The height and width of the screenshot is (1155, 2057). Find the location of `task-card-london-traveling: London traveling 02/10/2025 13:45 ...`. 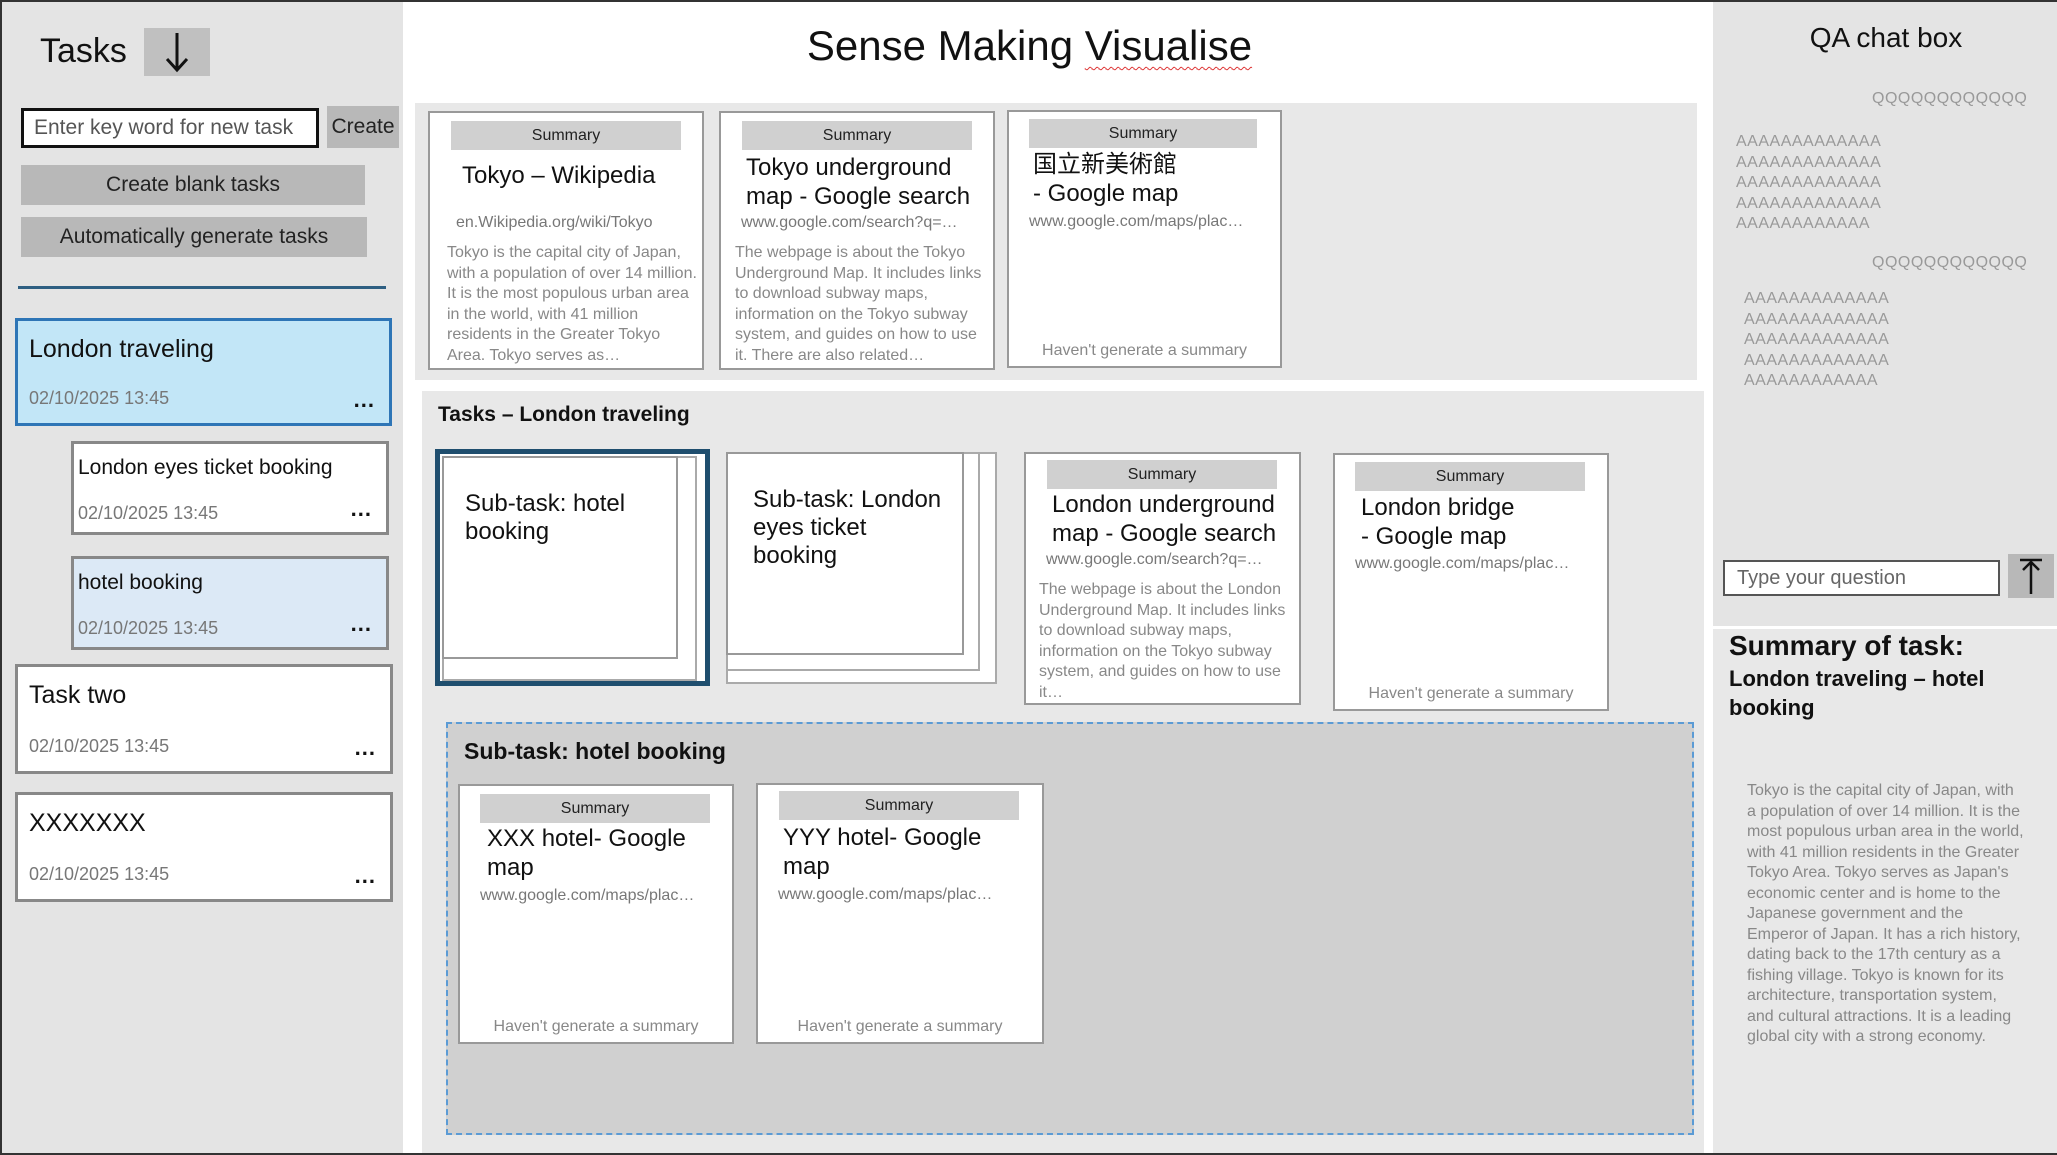

task-card-london-traveling: London traveling 02/10/2025 13:45 ... is located at coordinates (203, 372).